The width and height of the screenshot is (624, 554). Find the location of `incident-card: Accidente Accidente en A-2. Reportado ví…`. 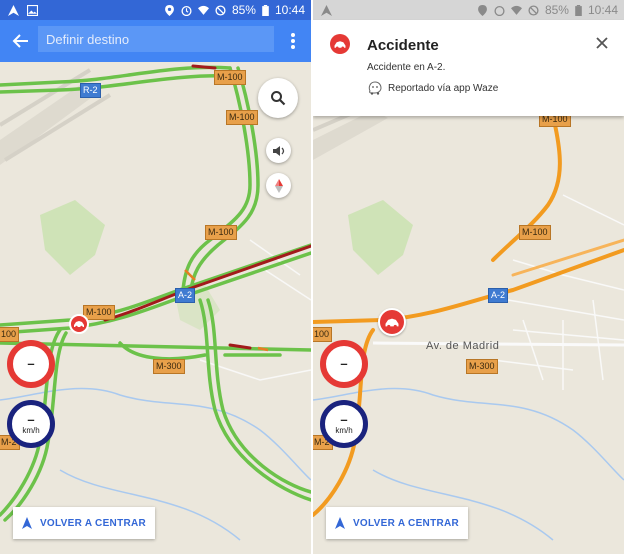

incident-card: Accidente Accidente en A-2. Reportado ví… is located at coordinates (468, 68).